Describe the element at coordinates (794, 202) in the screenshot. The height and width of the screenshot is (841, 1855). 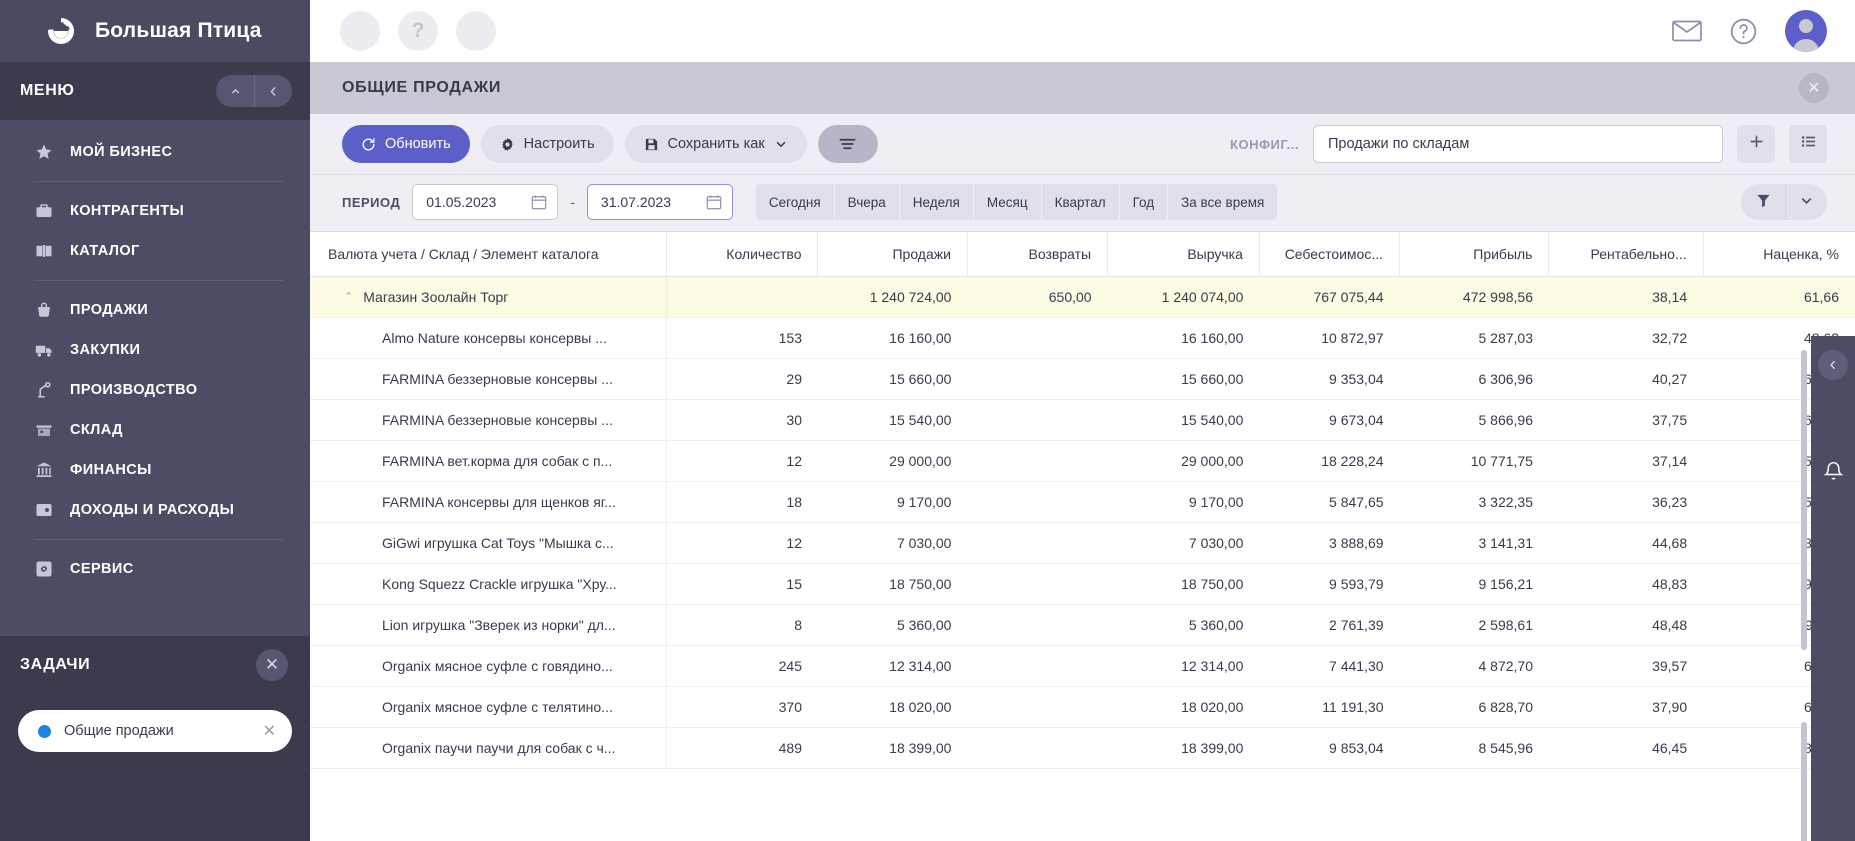
I see `quick-range-today: Сегодня` at that location.